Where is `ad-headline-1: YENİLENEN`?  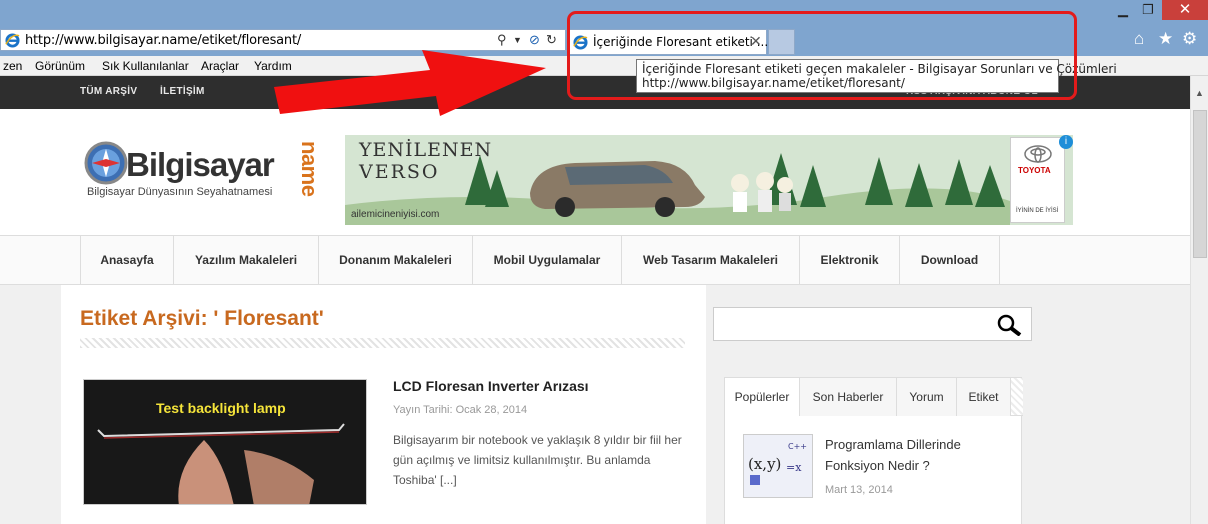
ad-headline-1: YENİLENEN is located at coordinates (426, 150).